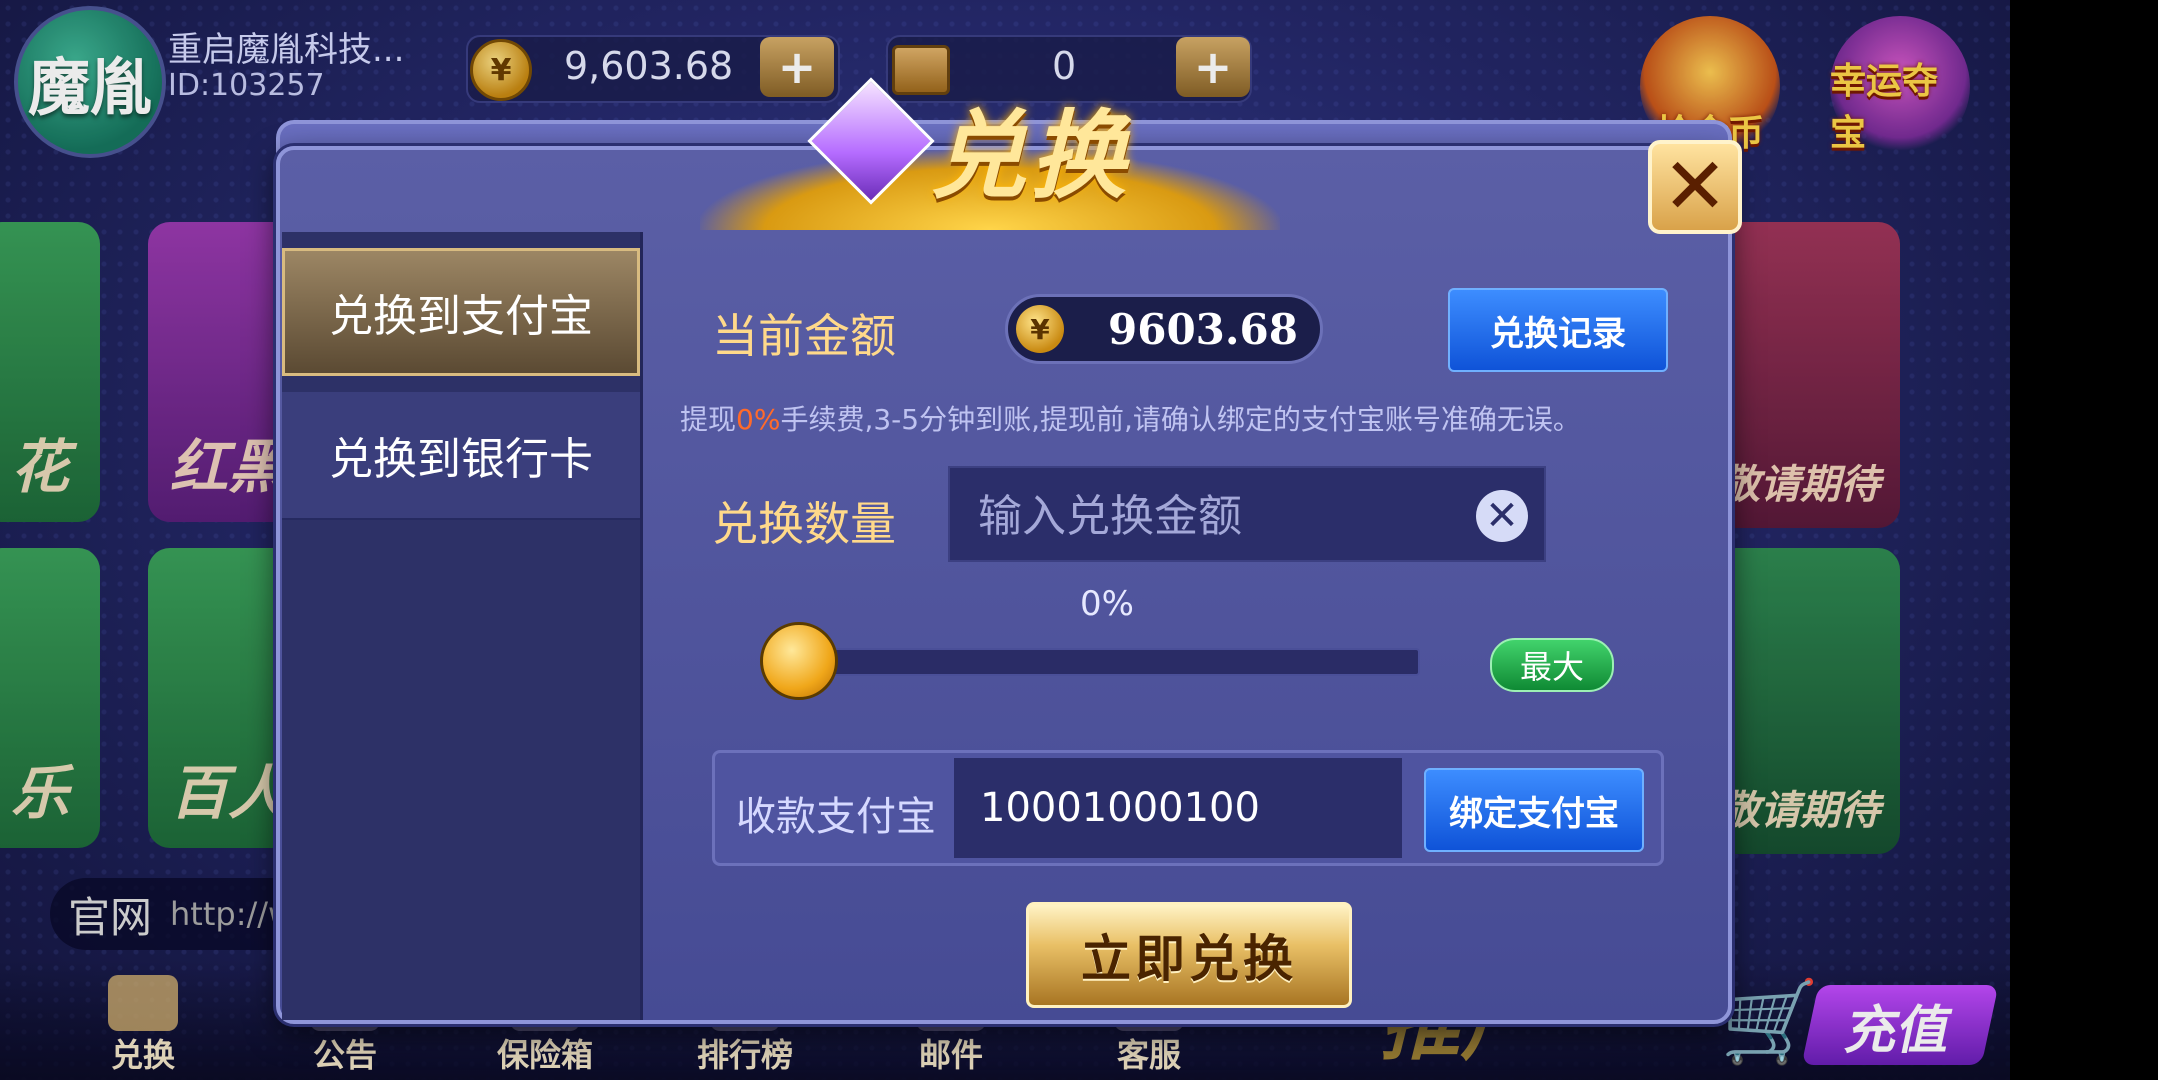 The width and height of the screenshot is (2158, 1080). What do you see at coordinates (804, 336) in the screenshot?
I see `current-amount-label: 当前金额` at bounding box center [804, 336].